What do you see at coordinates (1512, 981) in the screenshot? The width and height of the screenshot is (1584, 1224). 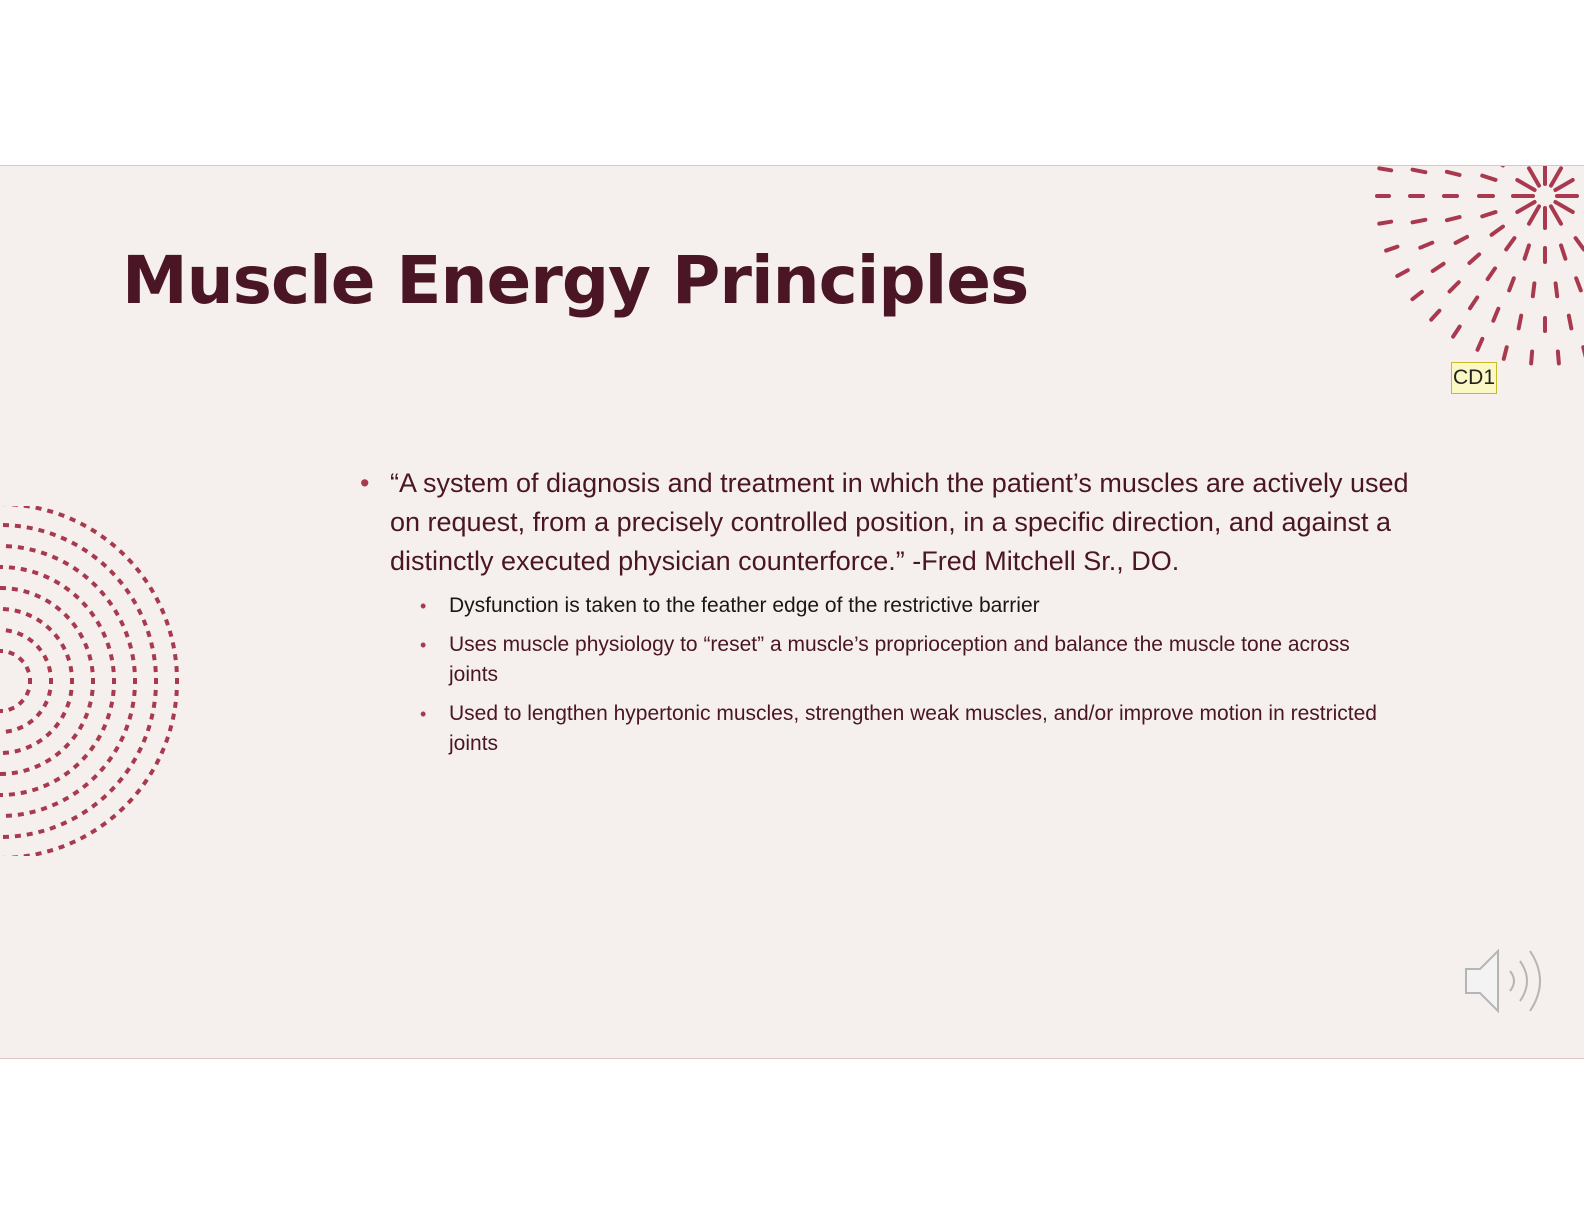 I see `speaker-icon` at bounding box center [1512, 981].